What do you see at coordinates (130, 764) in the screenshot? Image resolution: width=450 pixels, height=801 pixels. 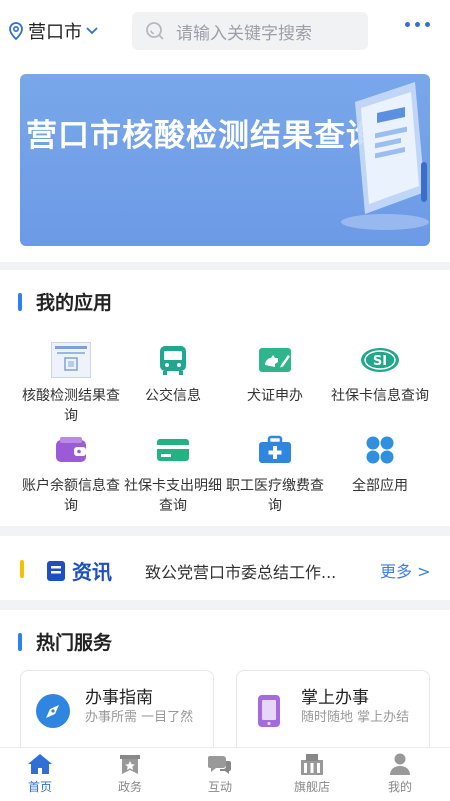 I see `government-star-icon` at bounding box center [130, 764].